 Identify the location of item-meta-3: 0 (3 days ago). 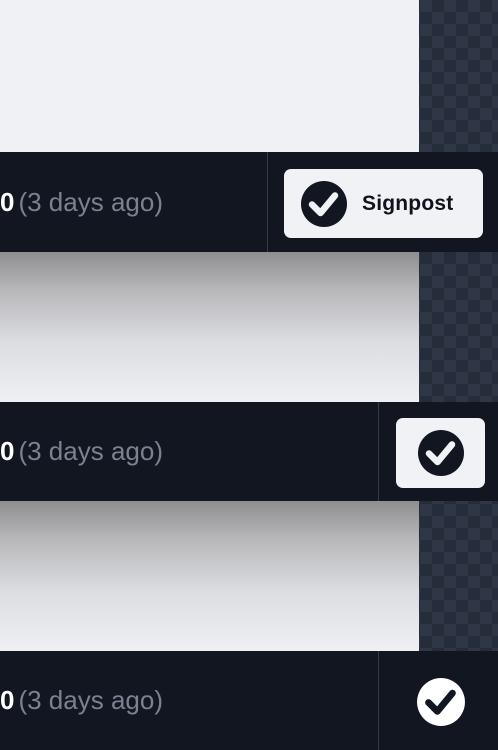
(81, 700).